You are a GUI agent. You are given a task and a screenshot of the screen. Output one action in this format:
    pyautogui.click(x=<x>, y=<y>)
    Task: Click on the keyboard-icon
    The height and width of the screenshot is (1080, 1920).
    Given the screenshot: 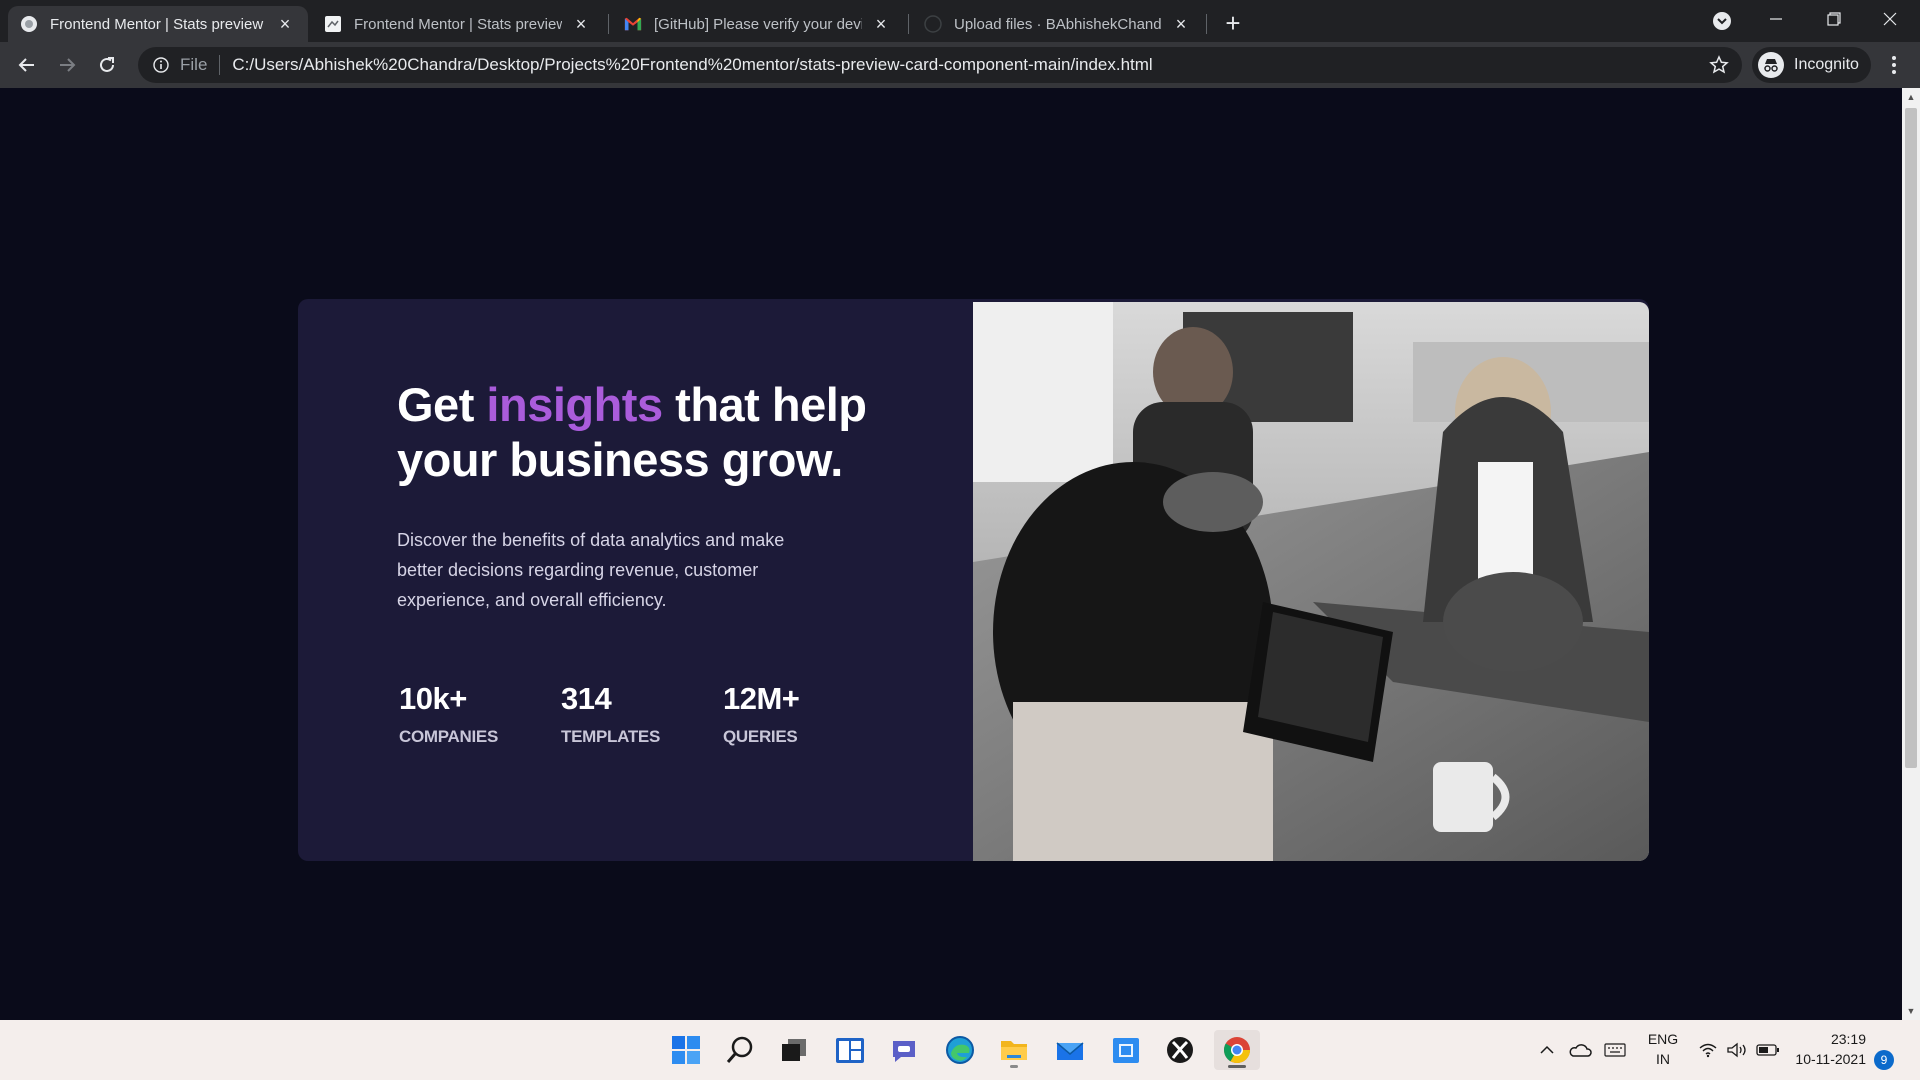 What is the action you would take?
    pyautogui.click(x=1615, y=1050)
    